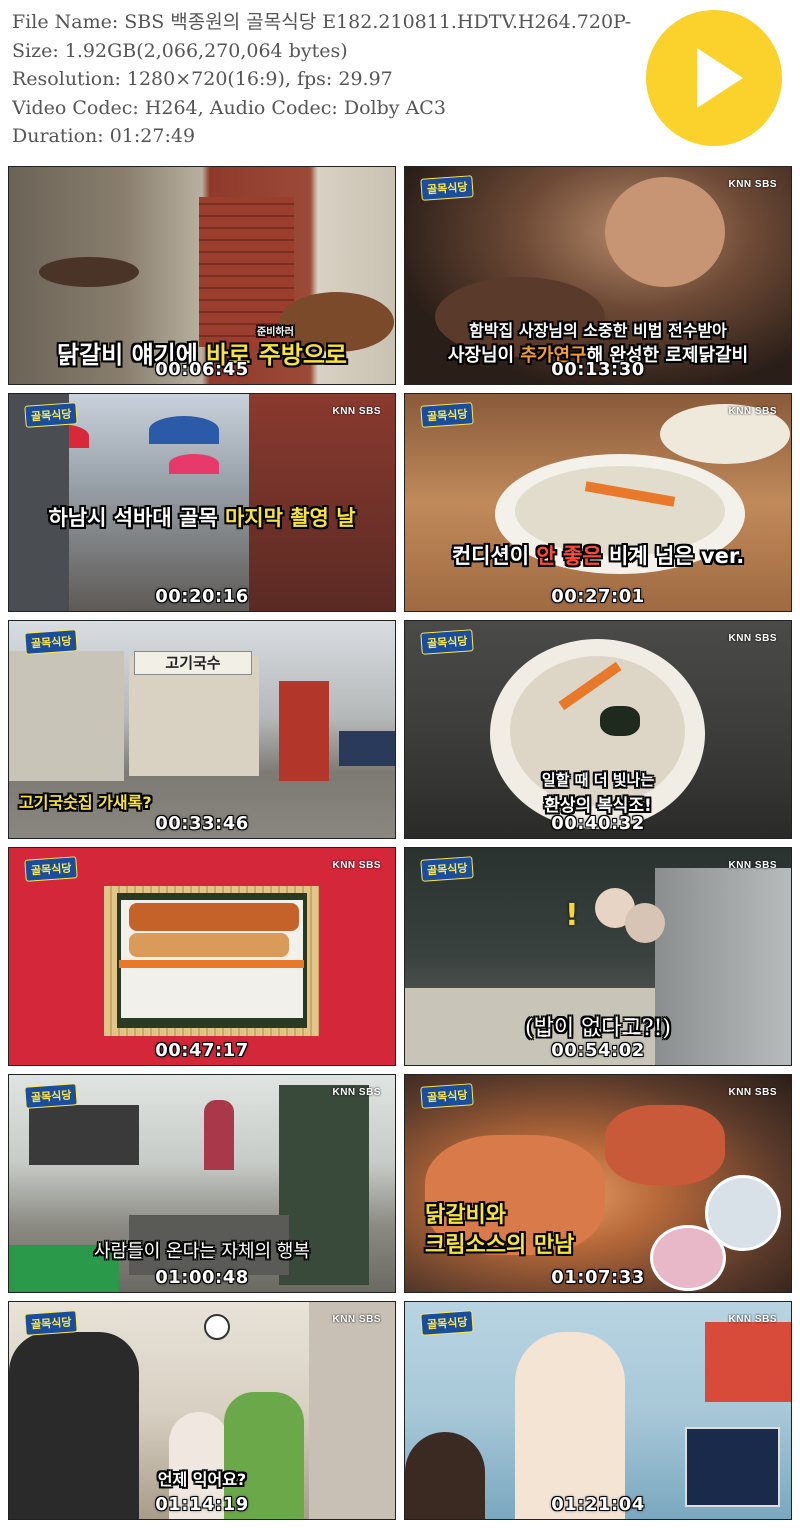 This screenshot has width=800, height=1528. I want to click on caption-line-1: 닭갈비와, so click(465, 1213).